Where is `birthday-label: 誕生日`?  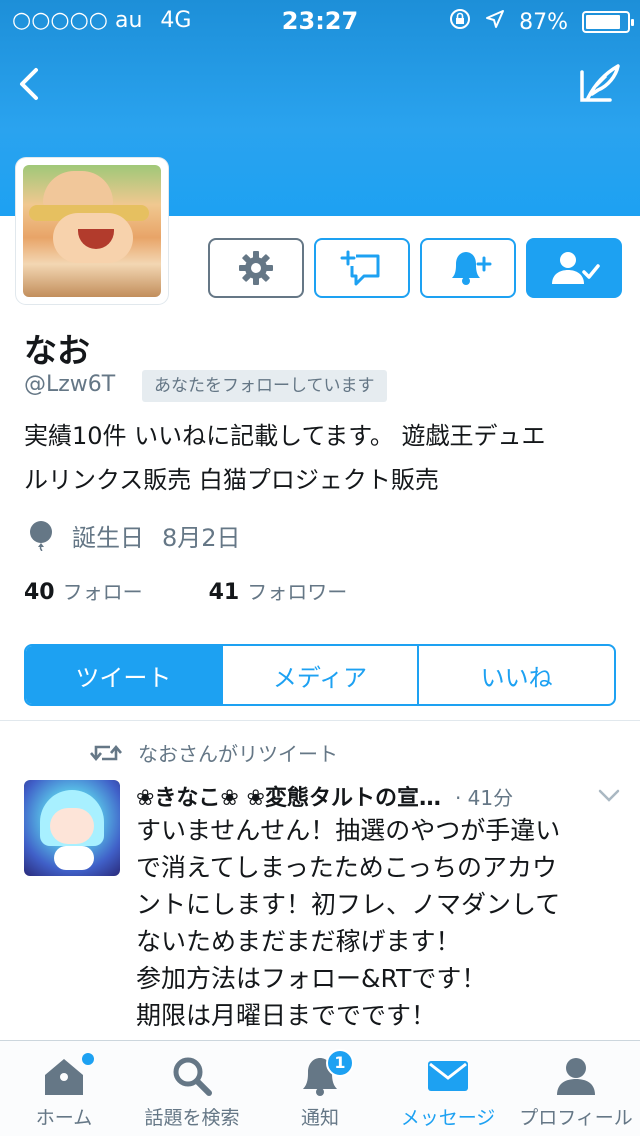 birthday-label: 誕生日 is located at coordinates (108, 538).